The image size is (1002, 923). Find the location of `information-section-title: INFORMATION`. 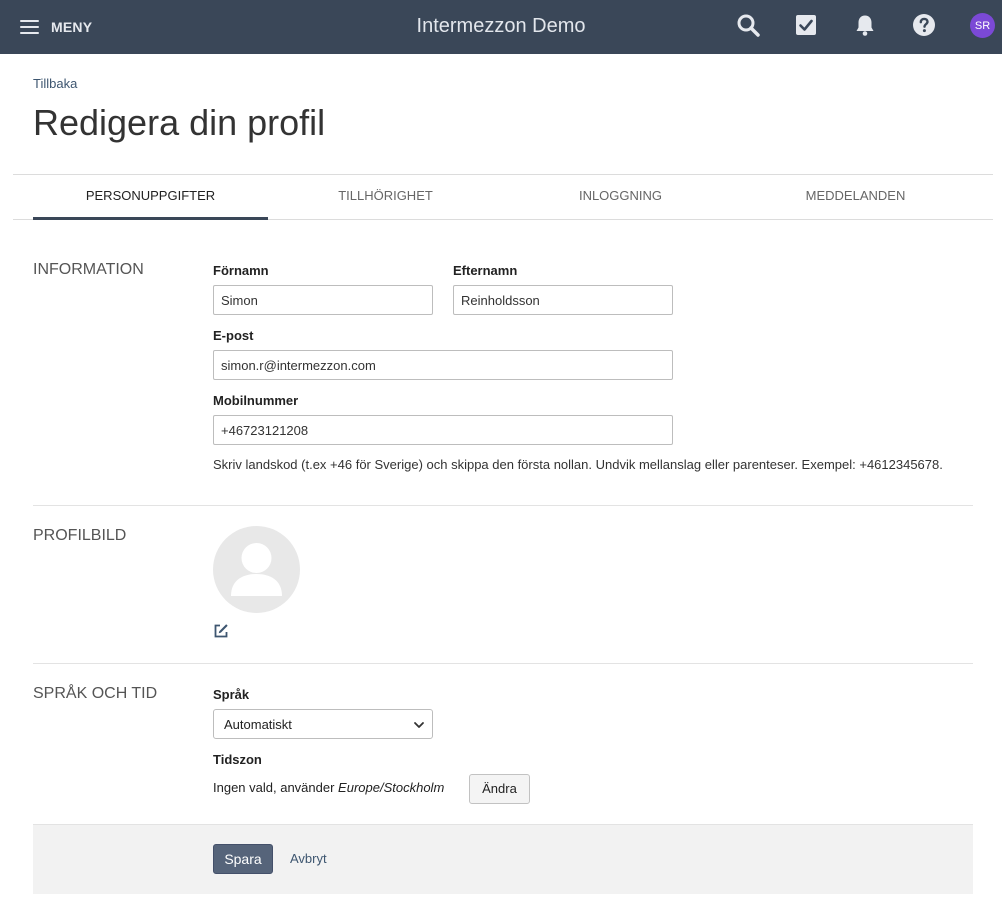

information-section-title: INFORMATION is located at coordinates (88, 269).